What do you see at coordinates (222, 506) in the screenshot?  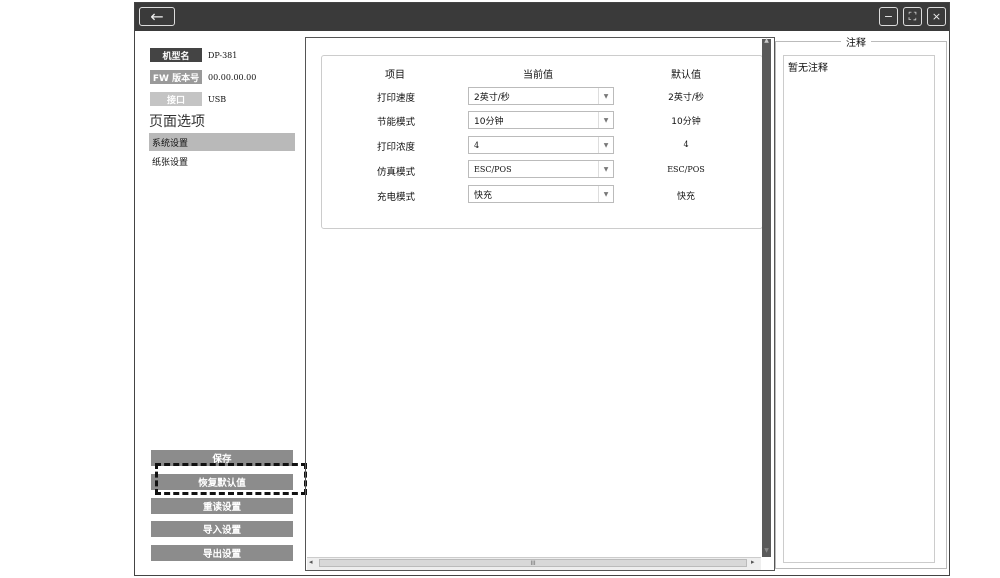 I see `reload-settings-button: 重读设置` at bounding box center [222, 506].